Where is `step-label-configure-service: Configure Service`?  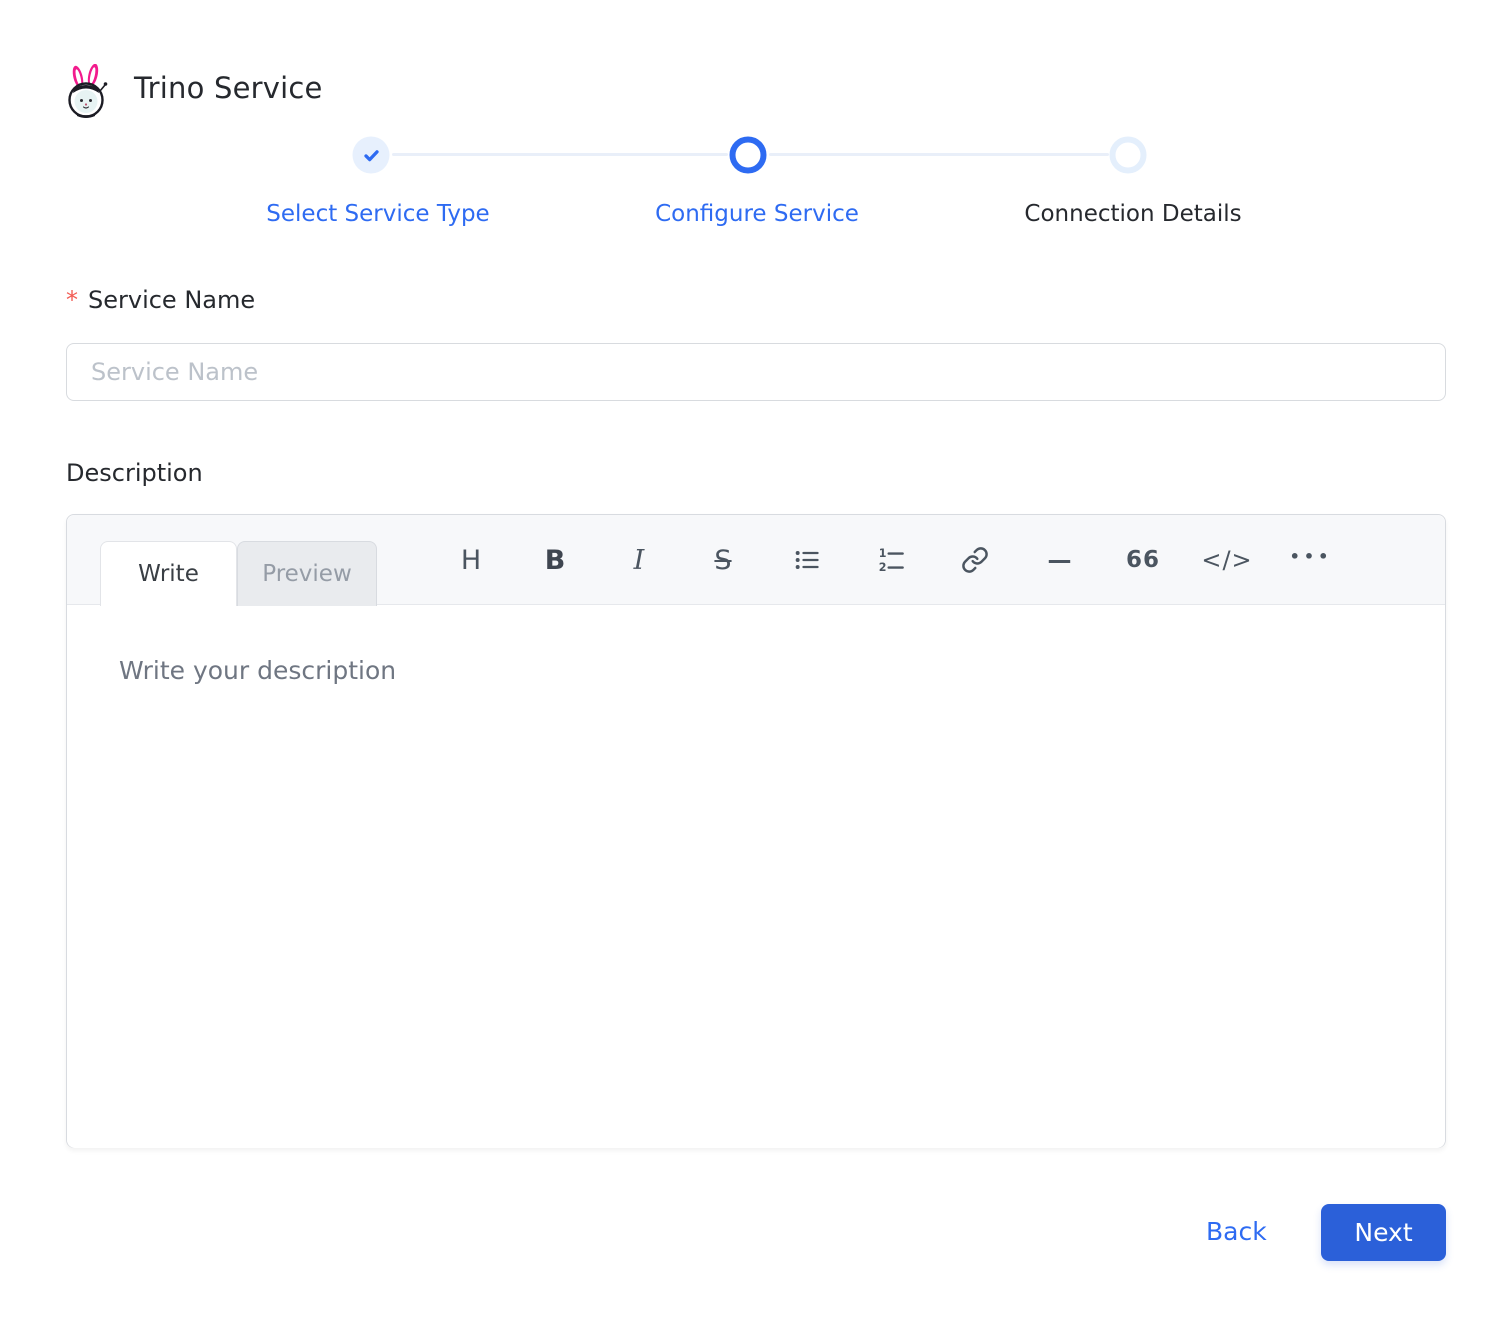
step-label-configure-service: Configure Service is located at coordinates (757, 214).